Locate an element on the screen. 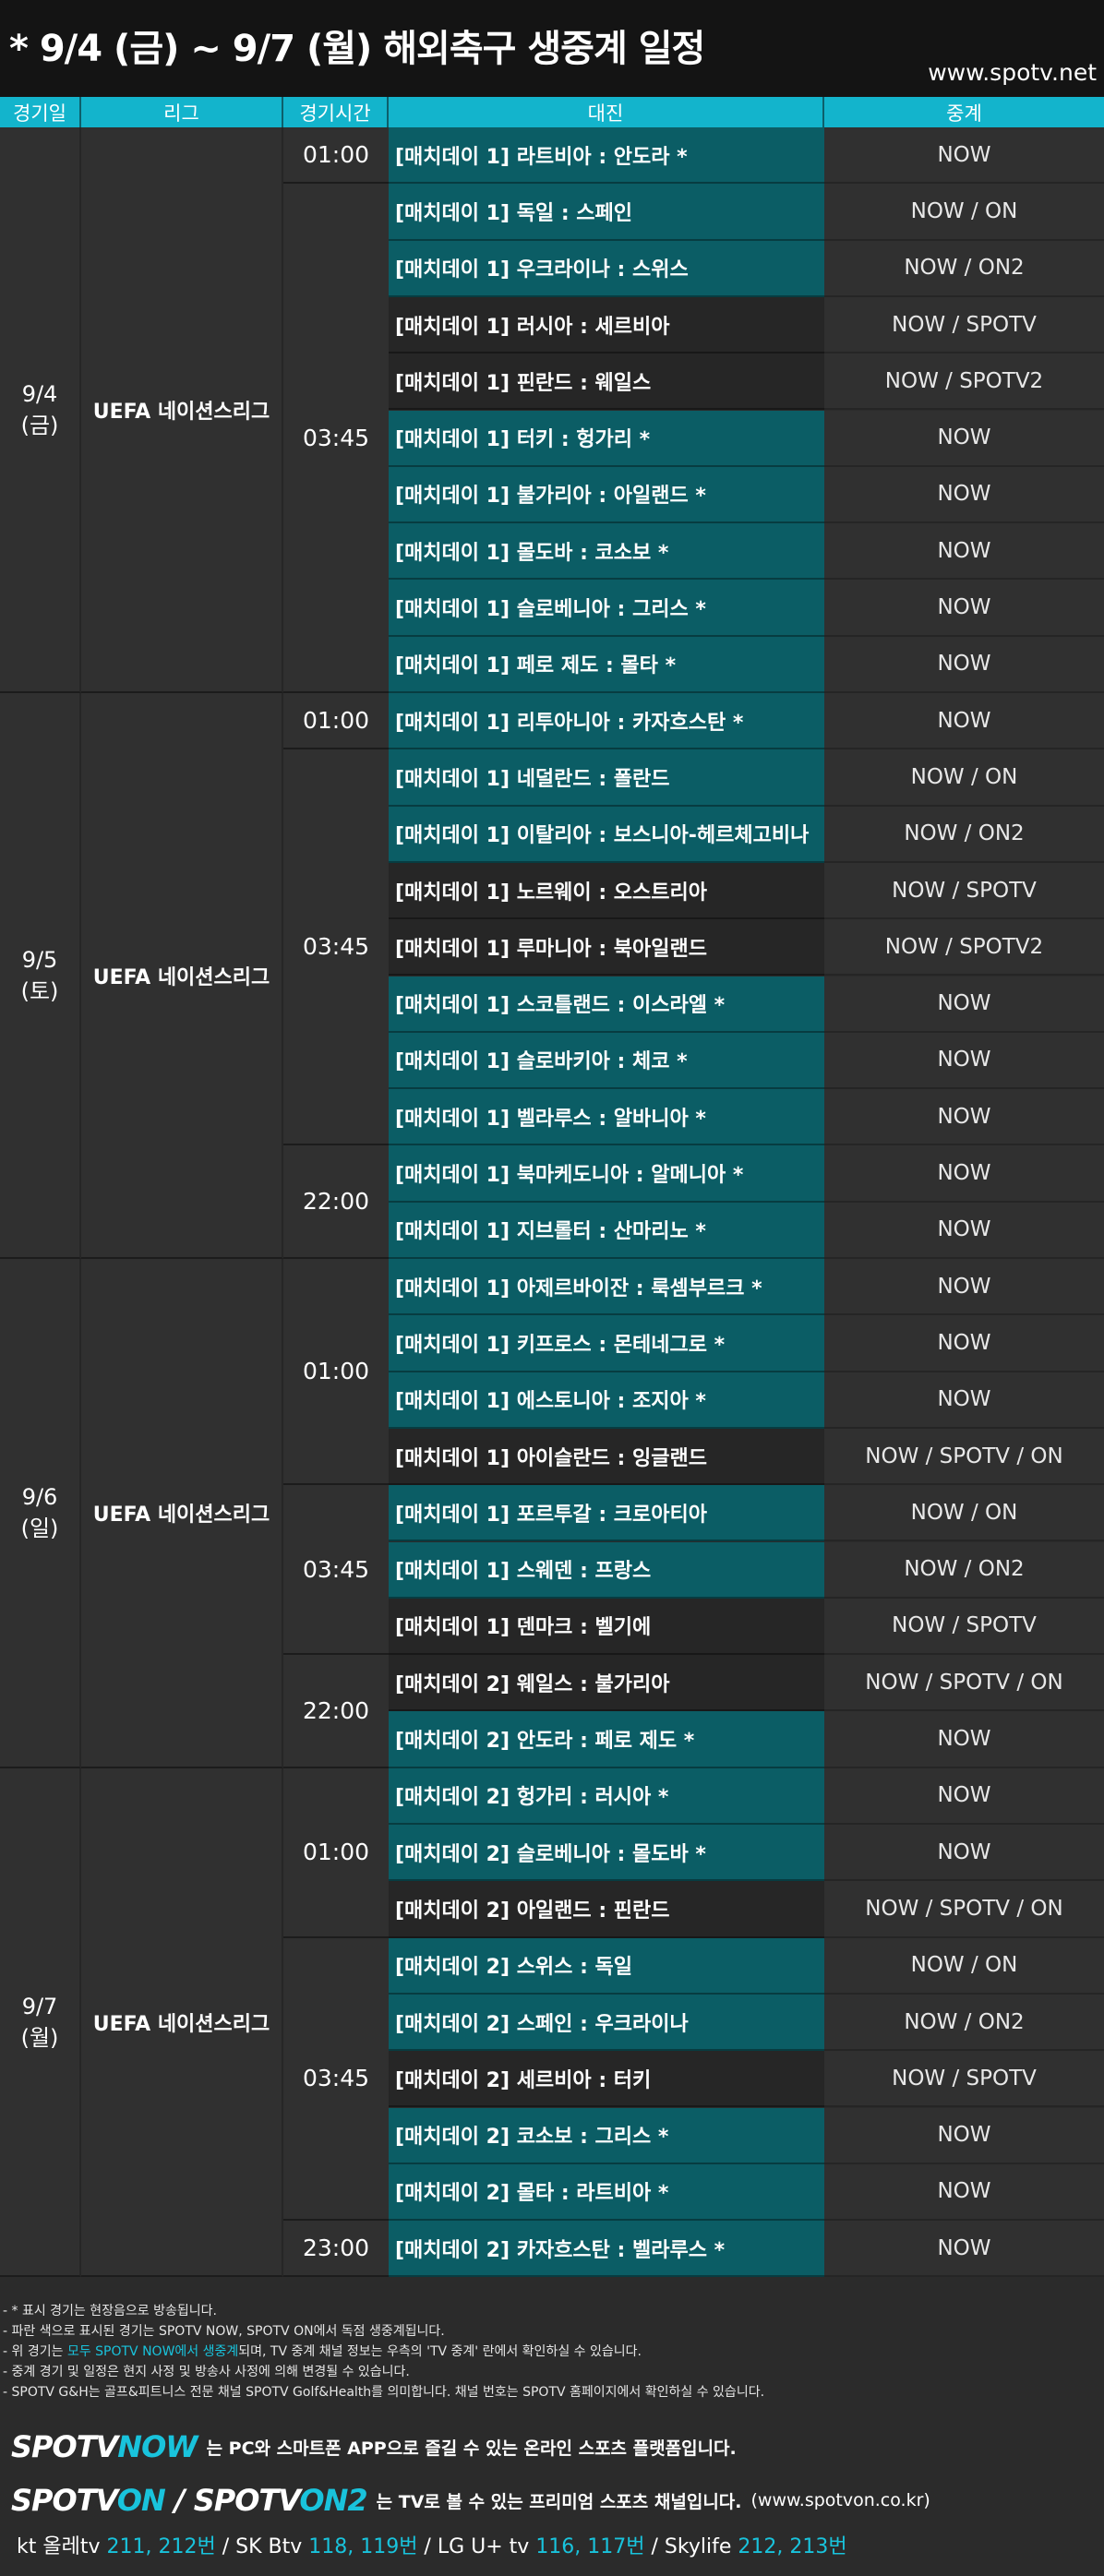  match-row: [매치데이 1] 라트비아 : 안도라 * is located at coordinates (606, 156).